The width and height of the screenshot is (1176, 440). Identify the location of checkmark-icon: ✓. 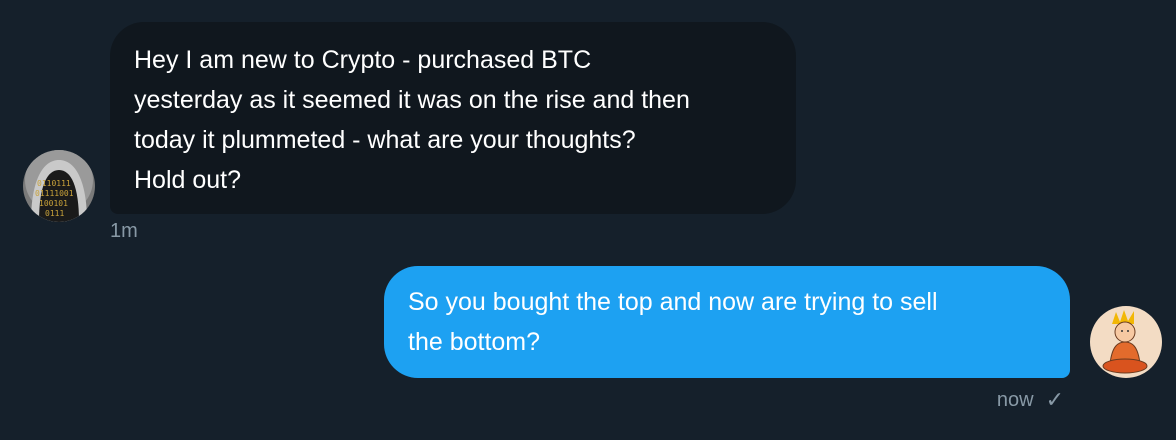
(1054, 399).